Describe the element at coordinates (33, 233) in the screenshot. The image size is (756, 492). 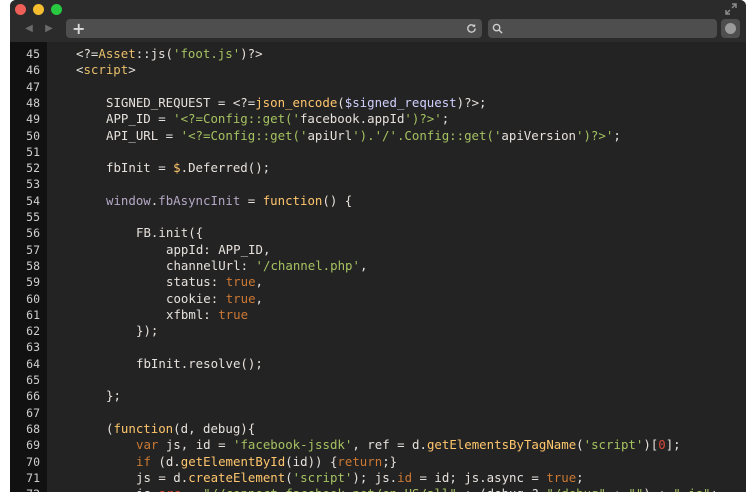
I see `line-number: 56` at that location.